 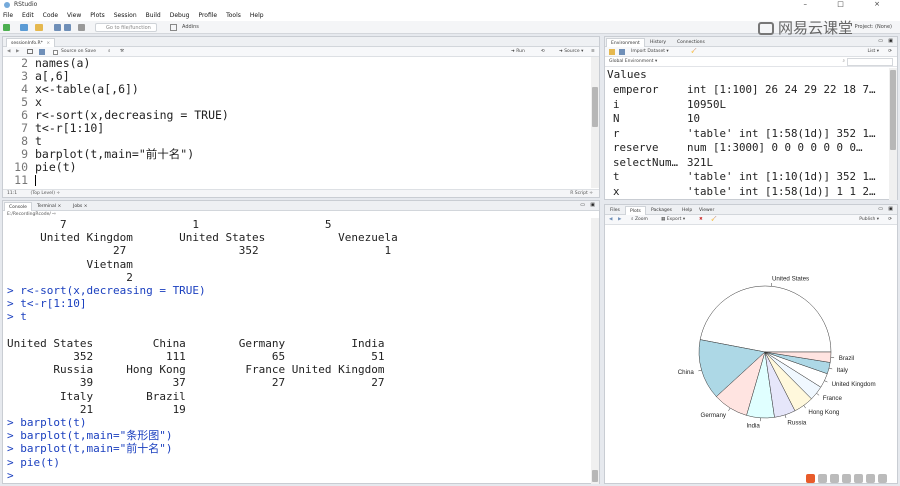 What do you see at coordinates (612, 52) in the screenshot?
I see `load-workspace-icon` at bounding box center [612, 52].